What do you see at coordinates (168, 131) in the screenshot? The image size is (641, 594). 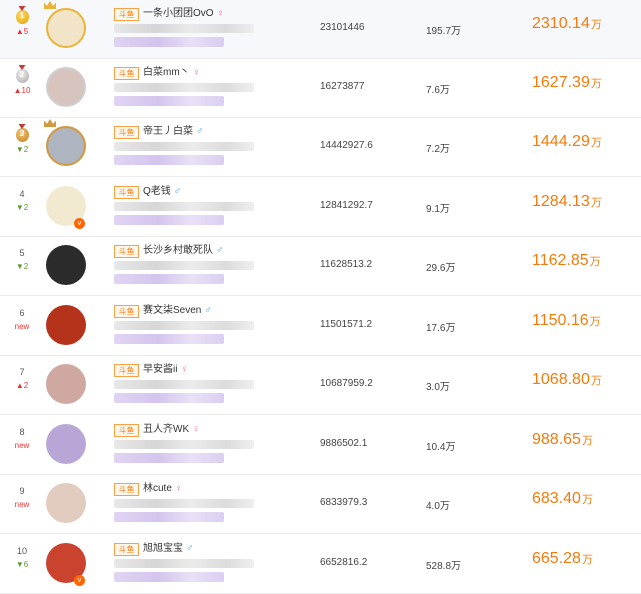 I see `streamer-name: 帝王丿白菜` at bounding box center [168, 131].